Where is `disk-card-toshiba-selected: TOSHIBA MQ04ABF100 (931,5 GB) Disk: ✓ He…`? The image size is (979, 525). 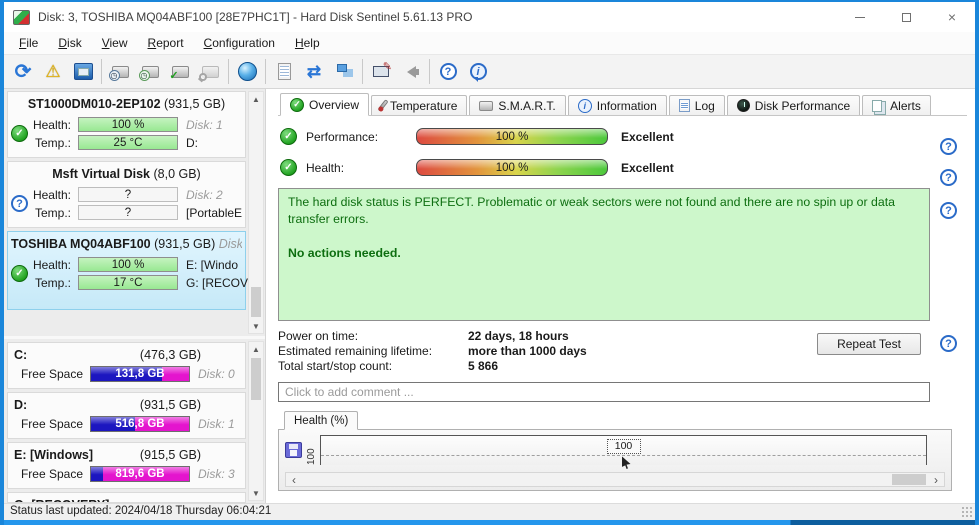 disk-card-toshiba-selected: TOSHIBA MQ04ABF100 (931,5 GB) Disk: ✓ He… is located at coordinates (127, 270).